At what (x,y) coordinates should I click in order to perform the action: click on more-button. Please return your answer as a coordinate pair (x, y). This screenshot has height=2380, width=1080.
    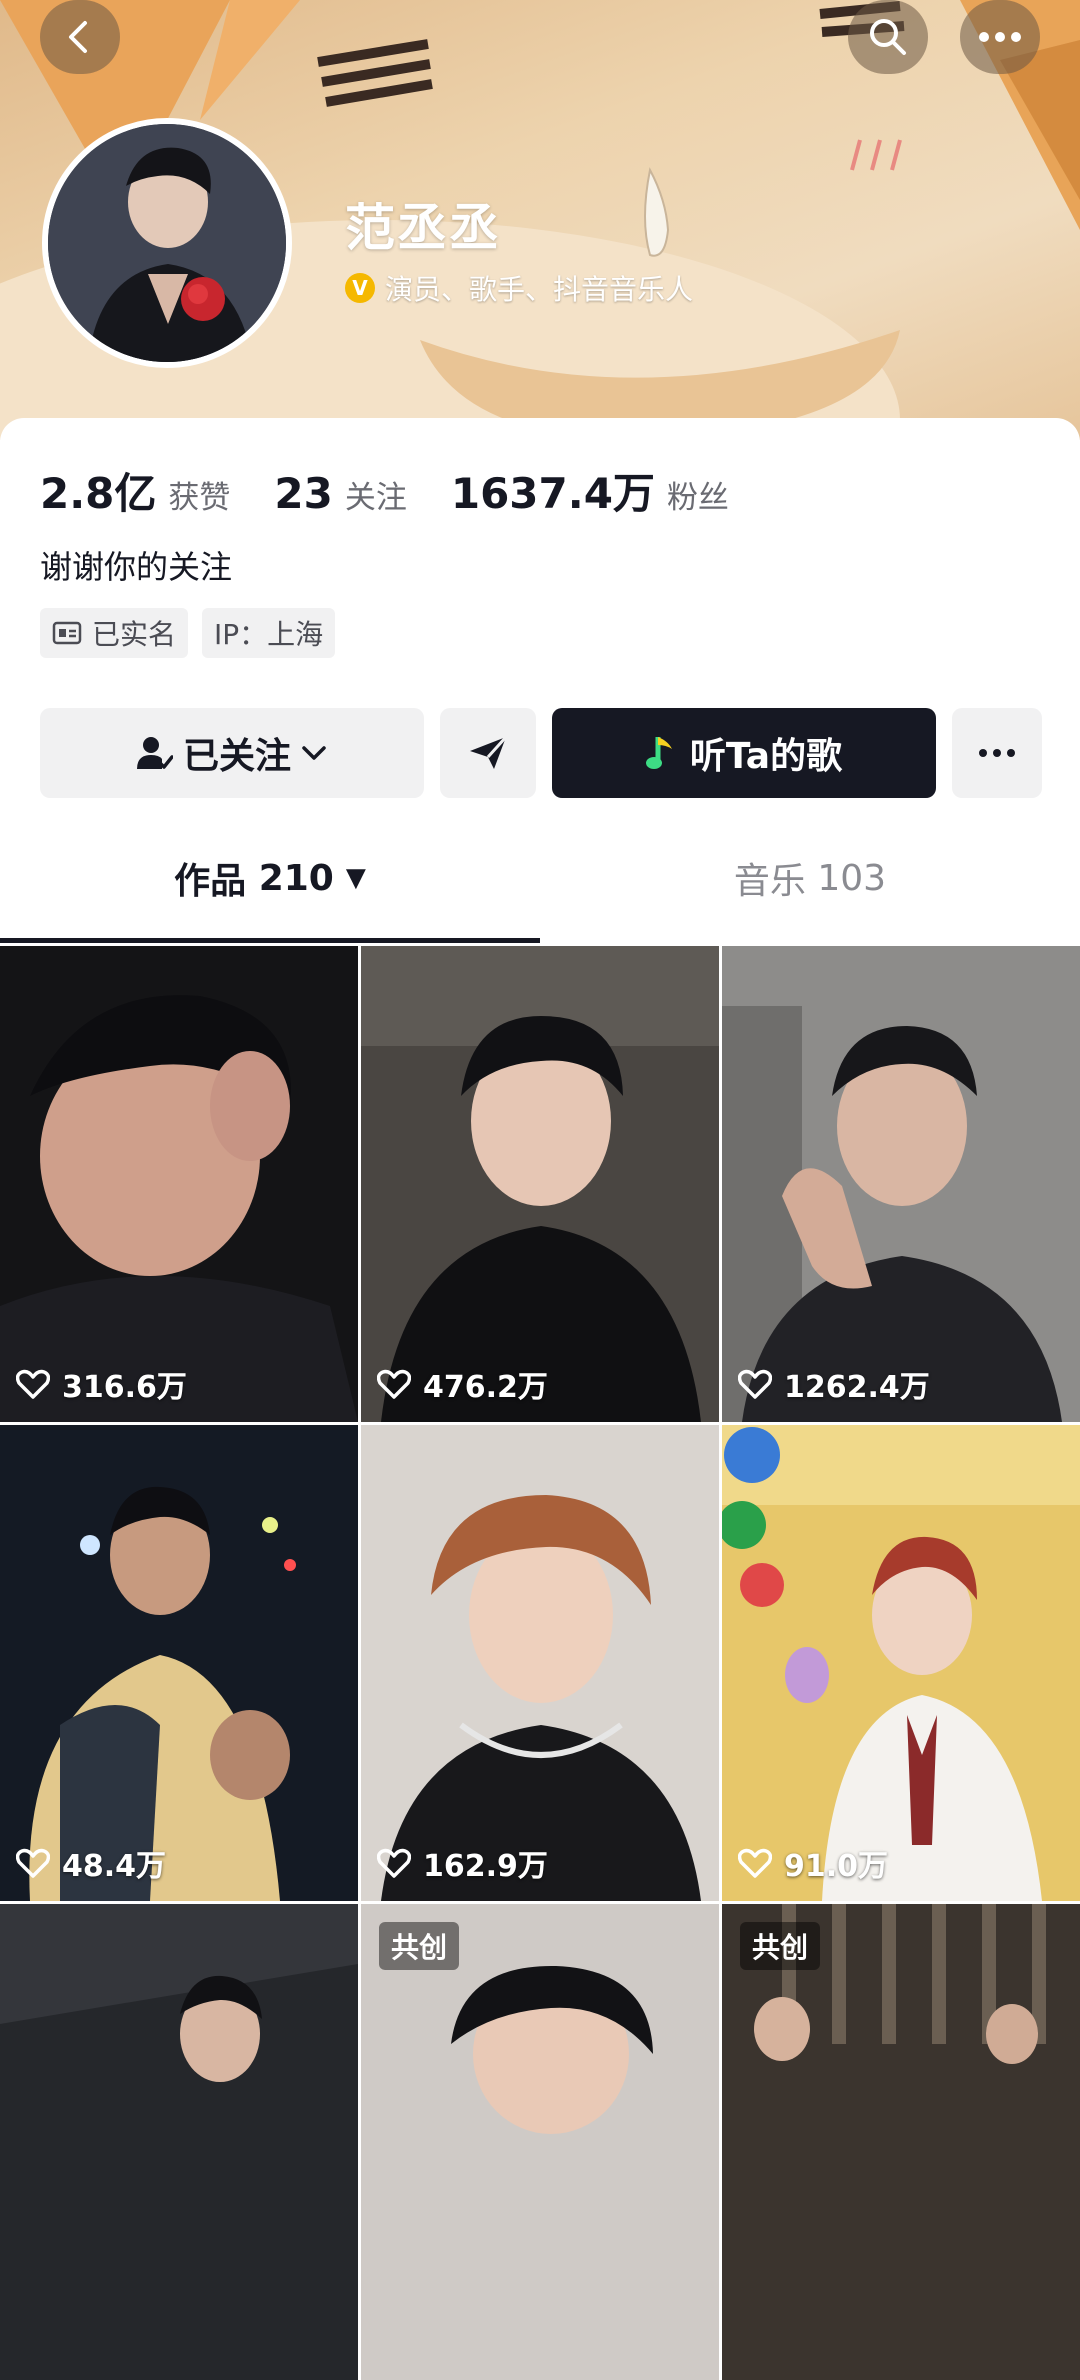
    Looking at the image, I should click on (1000, 37).